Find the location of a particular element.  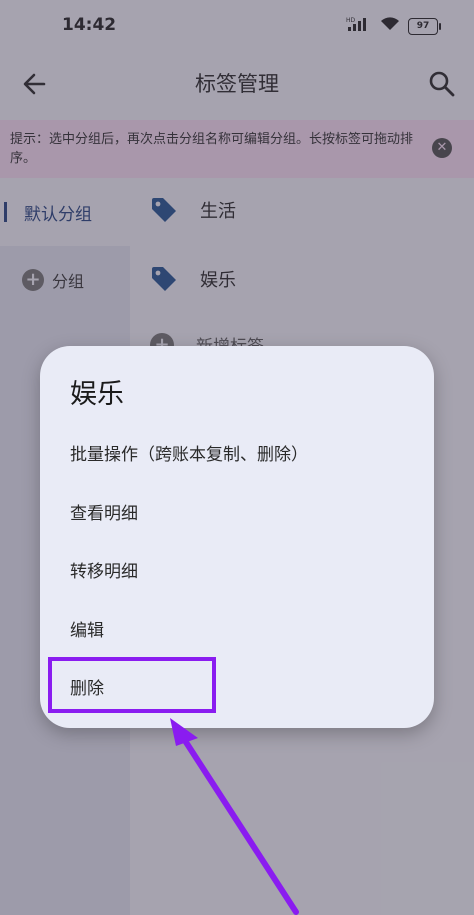

annotation-arrow is located at coordinates (234, 816).